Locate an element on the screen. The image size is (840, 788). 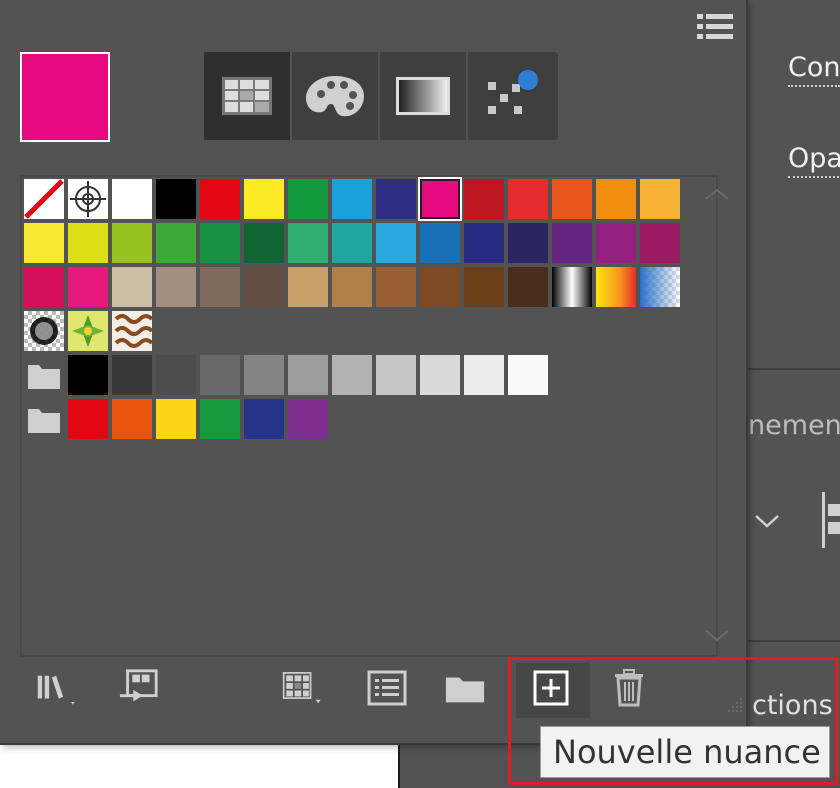
chevron-down-icon is located at coordinates (767, 521).